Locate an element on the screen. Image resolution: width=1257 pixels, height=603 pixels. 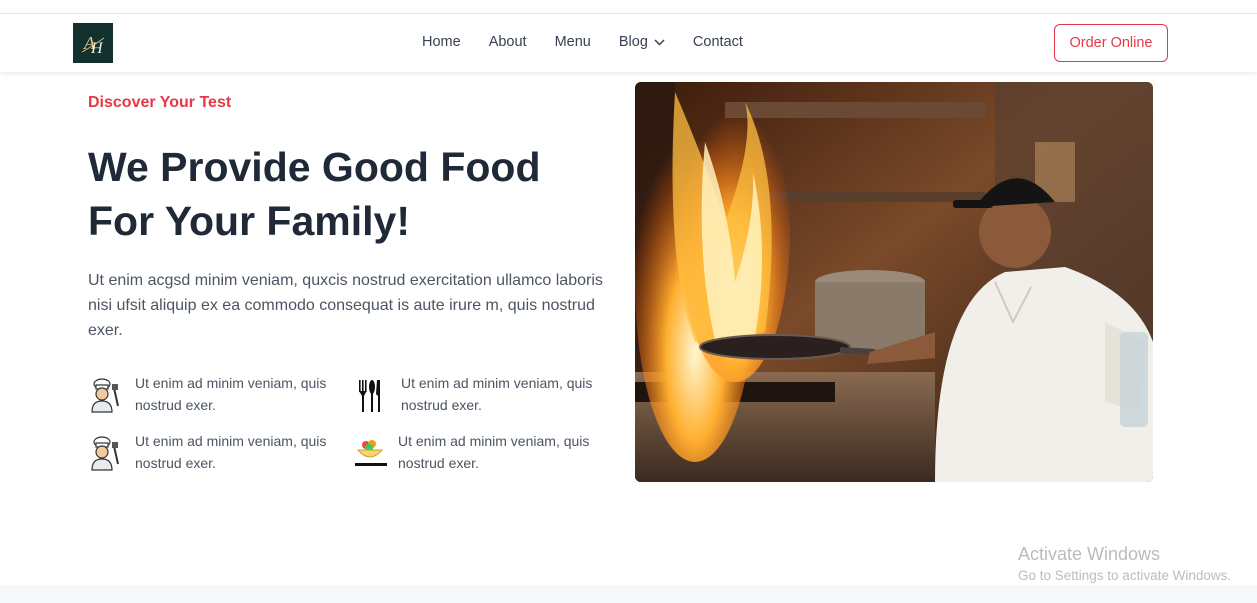
nav-blog-label: Blog is located at coordinates (633, 42).